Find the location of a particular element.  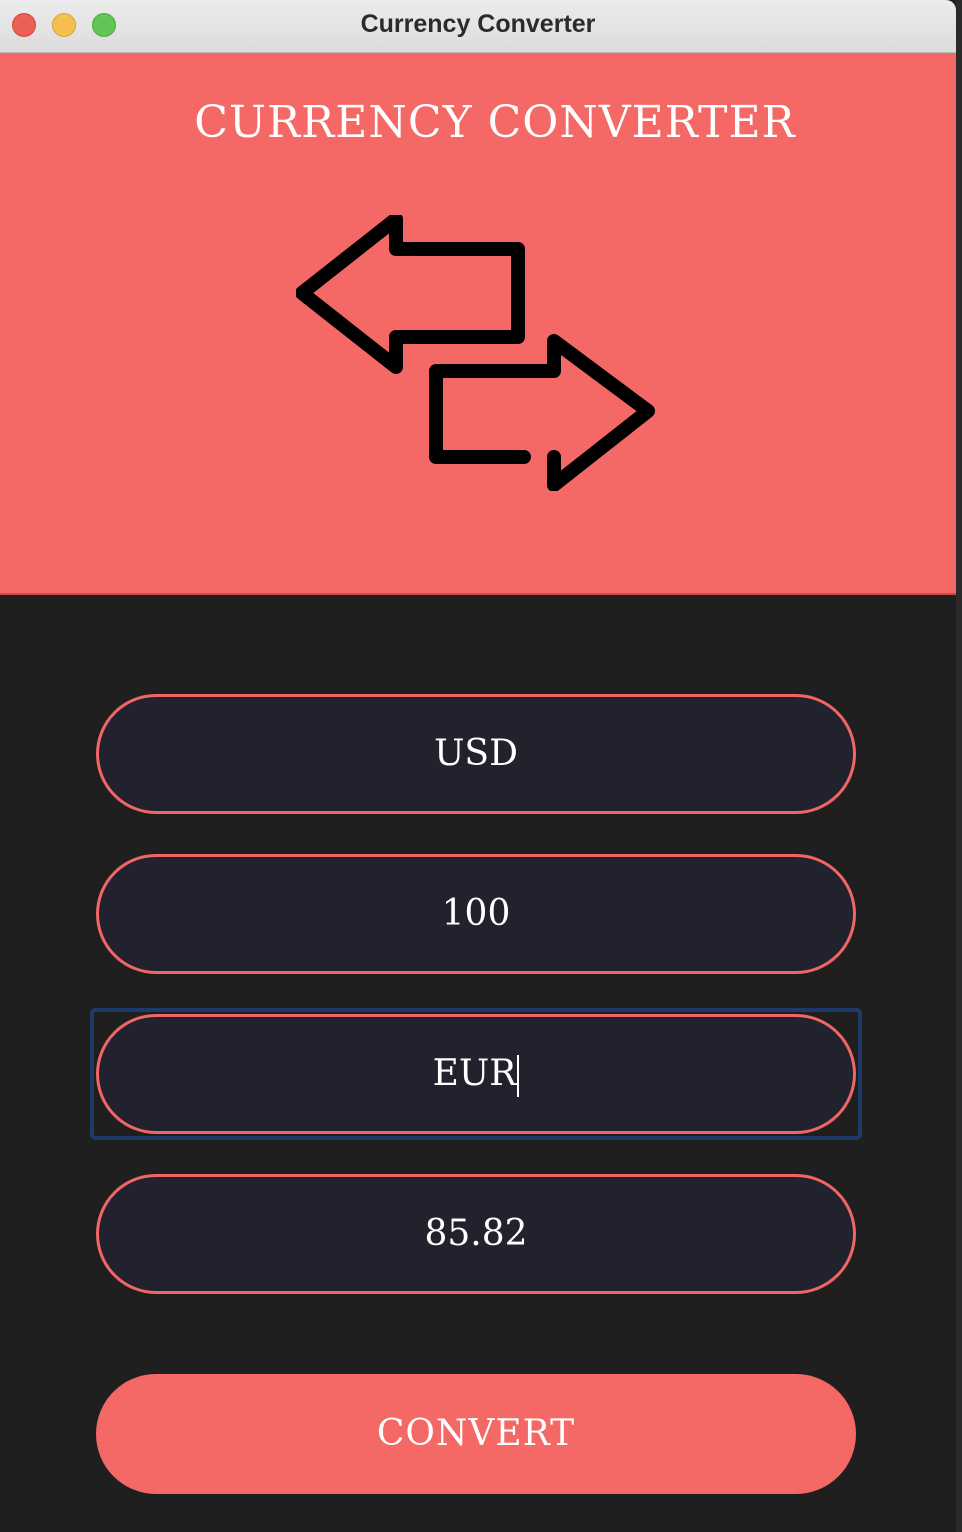

amount-input: 100 is located at coordinates (476, 914).